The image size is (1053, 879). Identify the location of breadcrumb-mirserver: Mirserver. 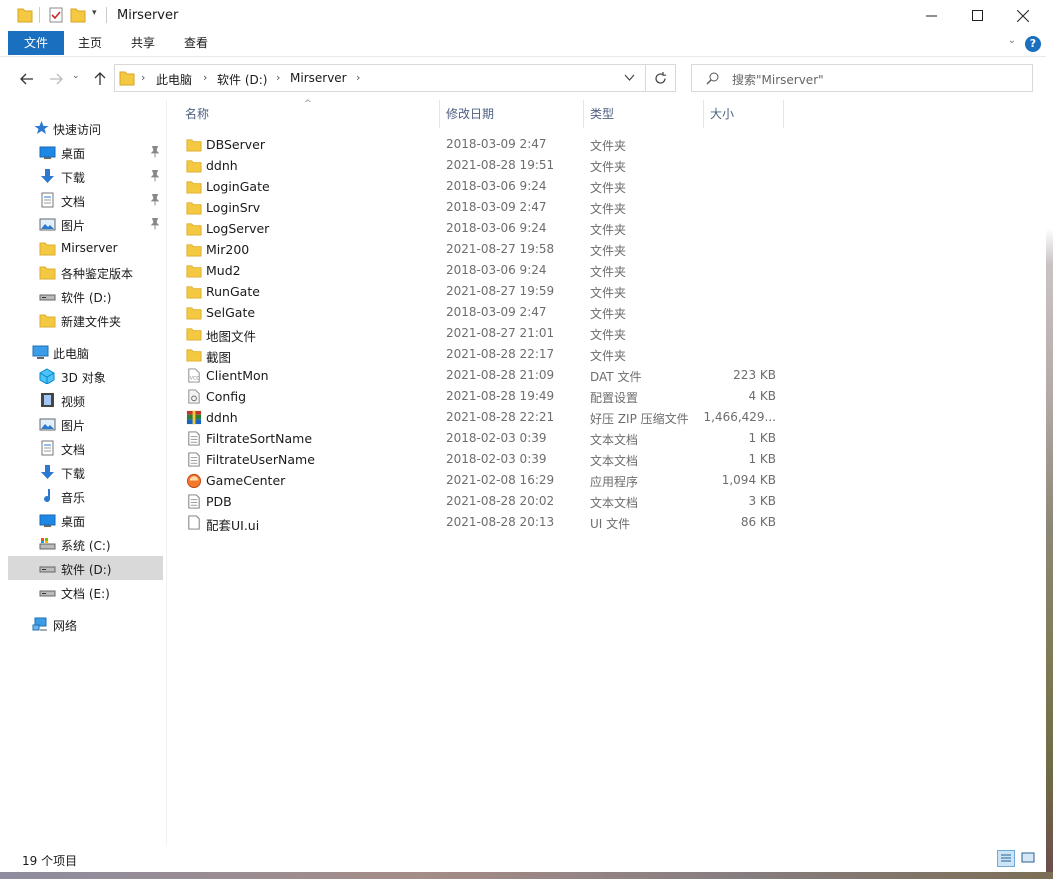
(318, 78).